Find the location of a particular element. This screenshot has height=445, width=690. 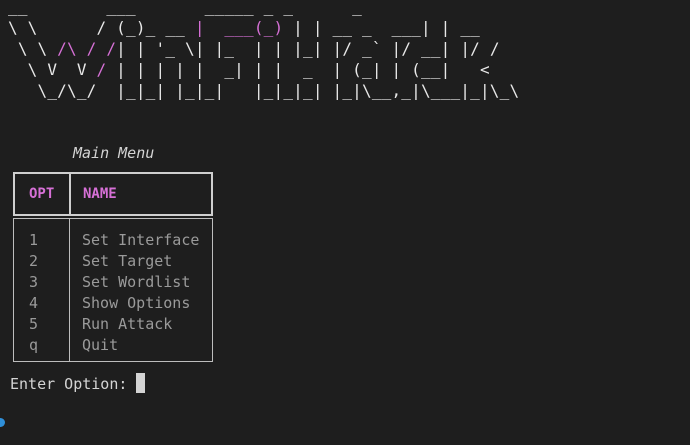

table-header: OPT NAME is located at coordinates (113, 194).